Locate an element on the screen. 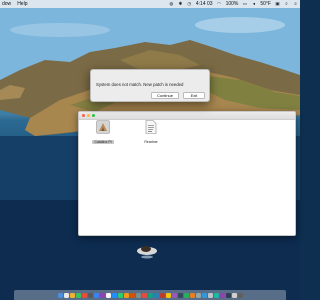  battery-percent: 100% is located at coordinates (232, 4).